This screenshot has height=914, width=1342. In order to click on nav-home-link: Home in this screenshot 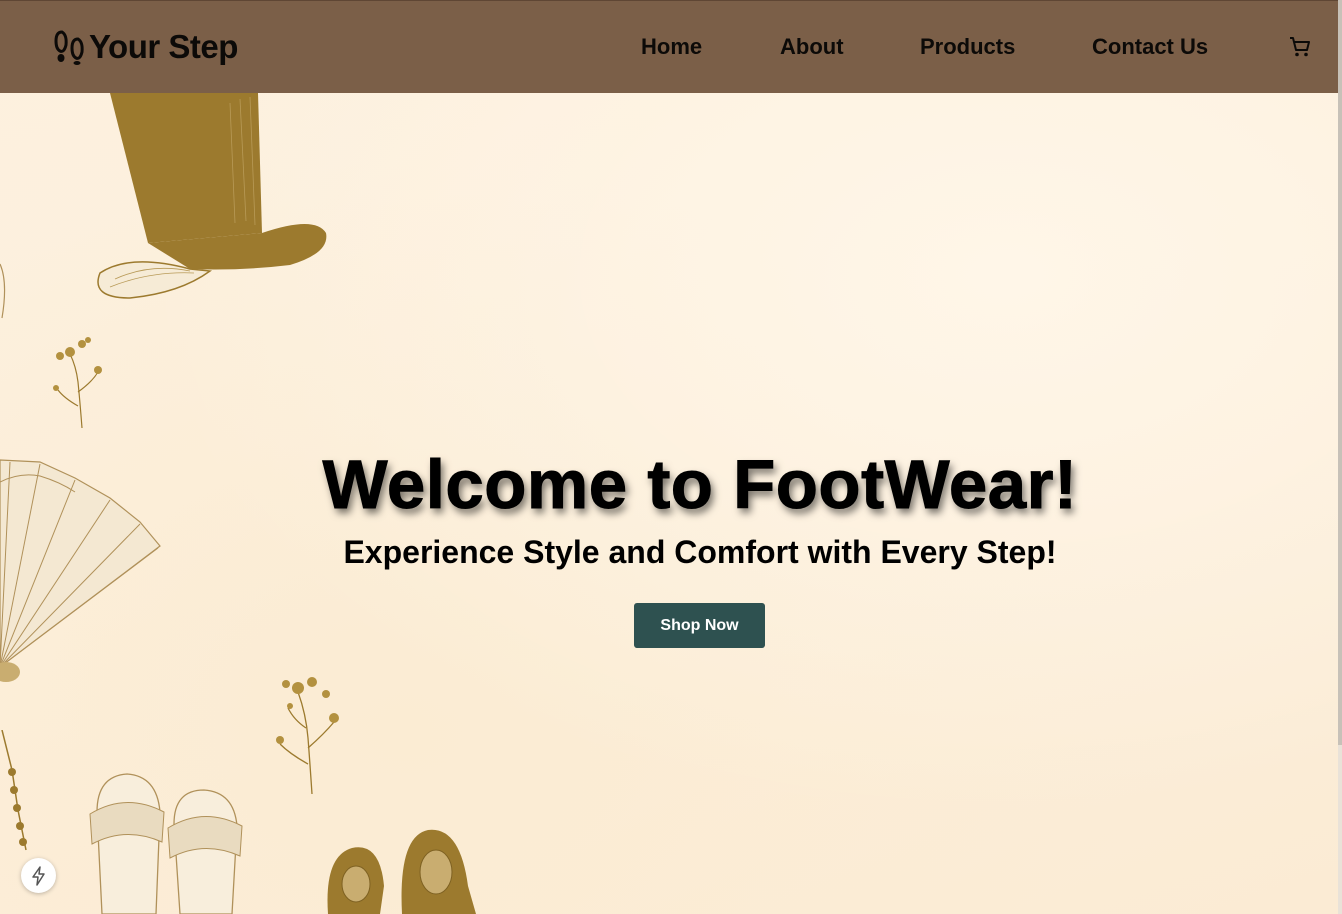, I will do `click(671, 47)`.